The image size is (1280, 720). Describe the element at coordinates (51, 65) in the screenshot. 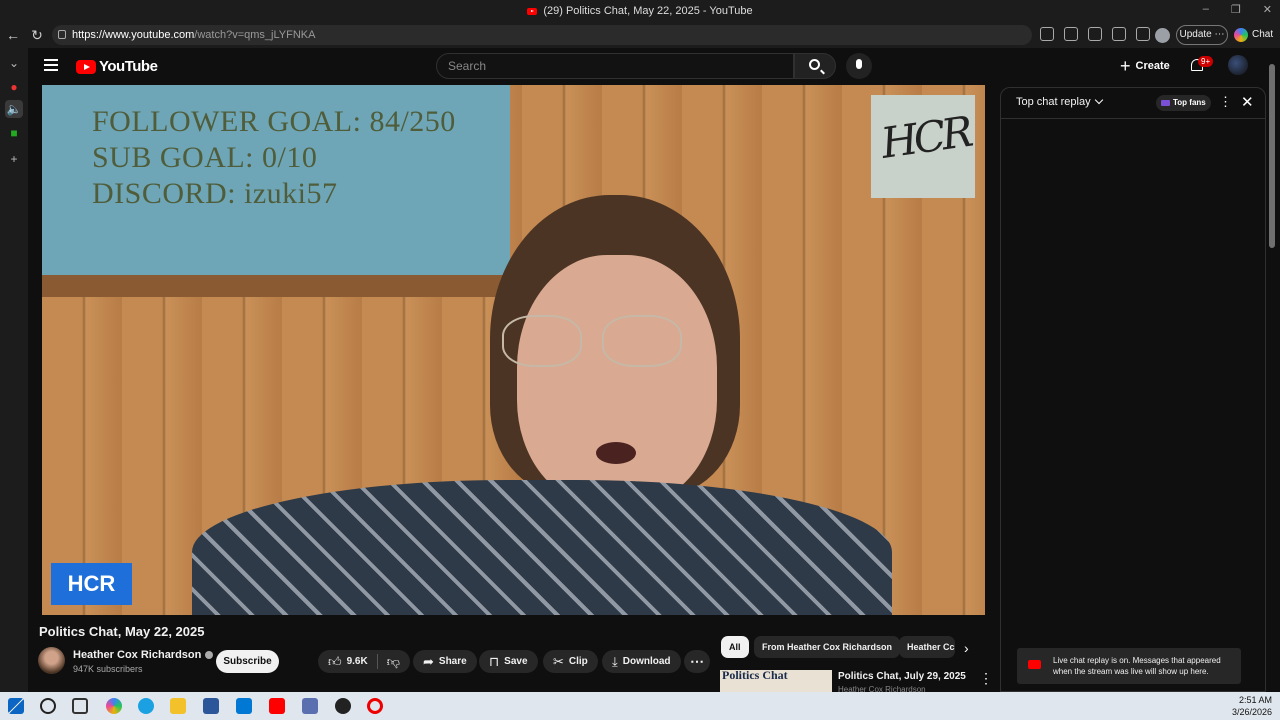

I see `menu-icon` at that location.